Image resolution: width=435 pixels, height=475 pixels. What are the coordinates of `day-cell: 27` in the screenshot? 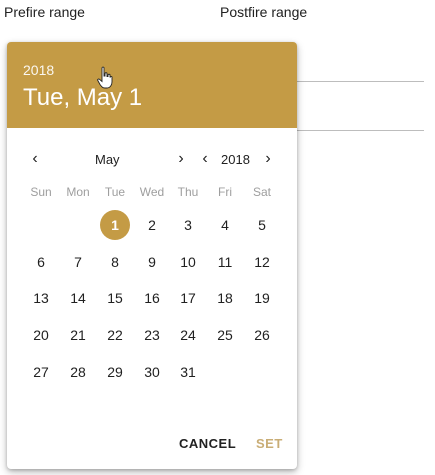 It's located at (41, 372).